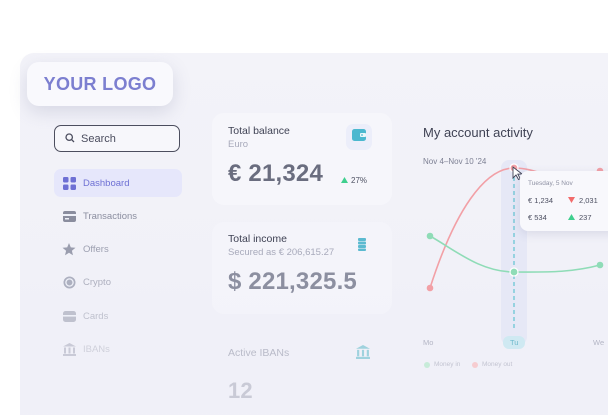 This screenshot has width=608, height=415. What do you see at coordinates (257, 239) in the screenshot?
I see `income-title: Total income` at bounding box center [257, 239].